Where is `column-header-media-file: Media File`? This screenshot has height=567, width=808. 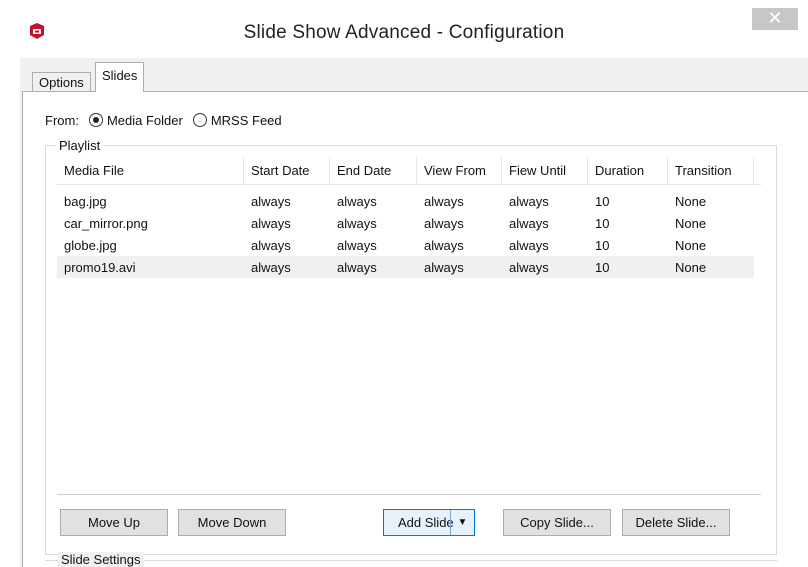
column-header-media-file: Media File is located at coordinates (150, 170).